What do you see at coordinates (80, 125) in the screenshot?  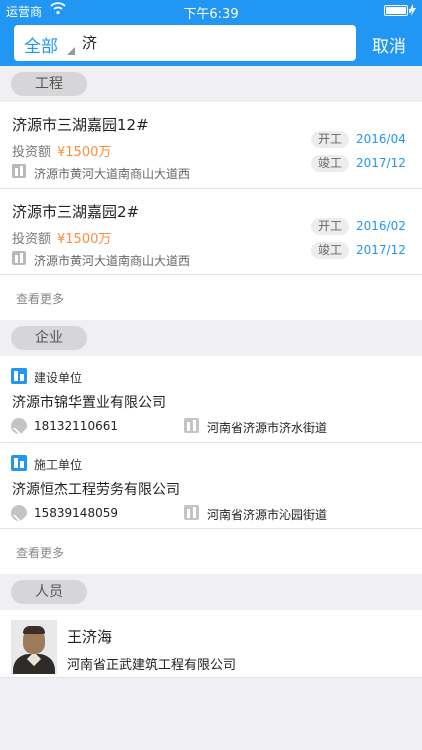 I see `project-title: 济源市三湖嘉园12#` at bounding box center [80, 125].